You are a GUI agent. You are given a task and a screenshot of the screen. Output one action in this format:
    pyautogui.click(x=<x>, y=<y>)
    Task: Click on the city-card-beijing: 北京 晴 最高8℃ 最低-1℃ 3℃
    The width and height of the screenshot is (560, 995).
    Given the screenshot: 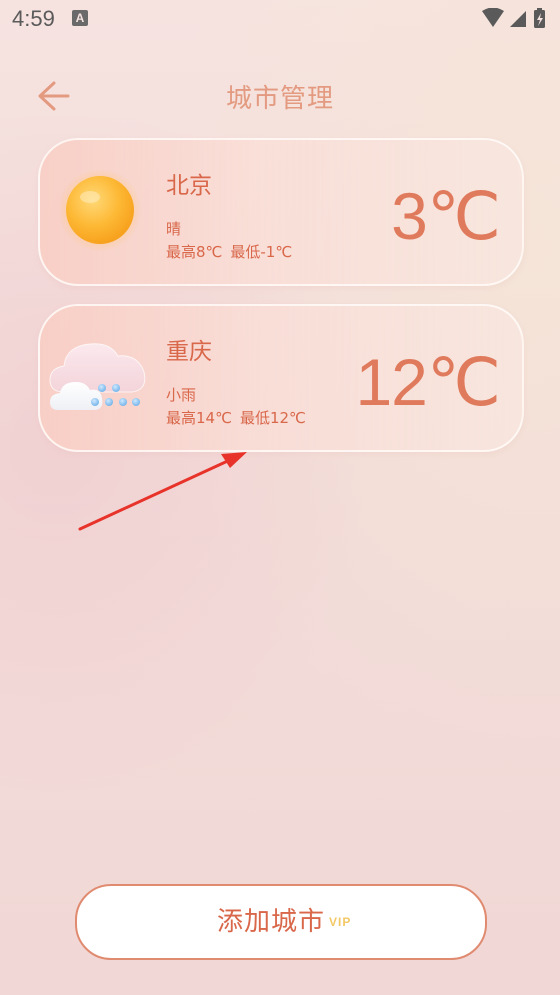 What is the action you would take?
    pyautogui.click(x=281, y=212)
    